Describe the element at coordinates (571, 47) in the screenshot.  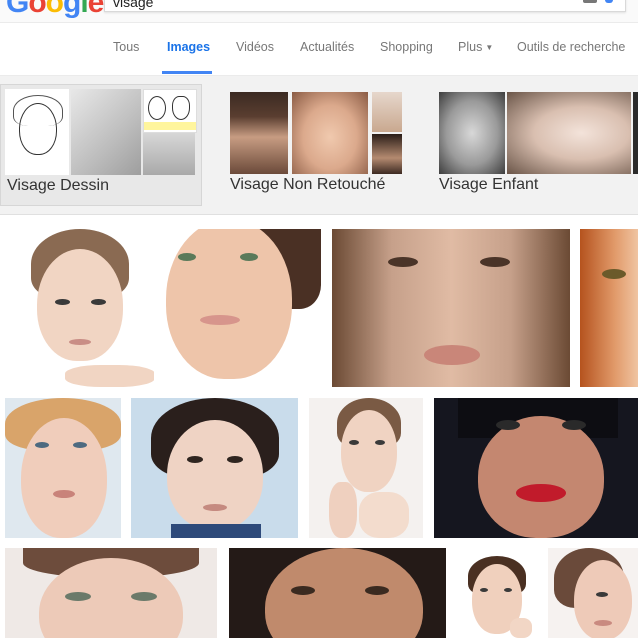
I see `tab-search-tools: Outils de recherche` at that location.